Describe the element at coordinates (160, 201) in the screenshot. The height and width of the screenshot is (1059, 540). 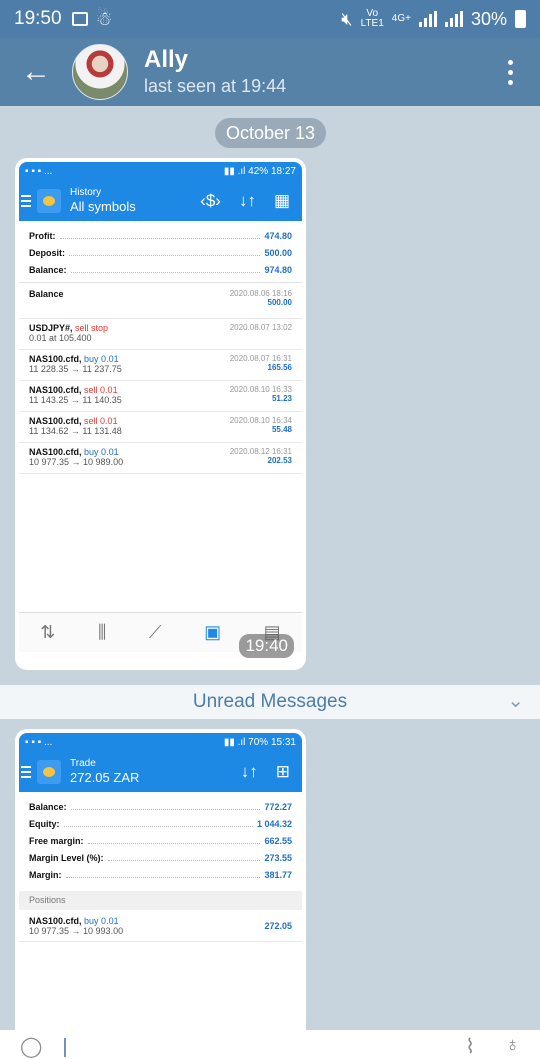
I see `app-header: History All symbols ‹$› ↓↑ ▦` at that location.